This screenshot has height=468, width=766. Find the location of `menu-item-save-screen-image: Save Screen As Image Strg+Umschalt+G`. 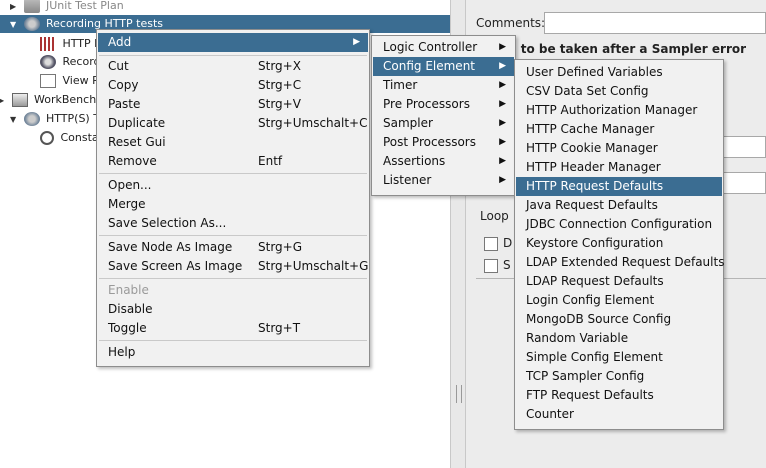

menu-item-save-screen-image: Save Screen As Image Strg+Umschalt+G is located at coordinates (233, 266).